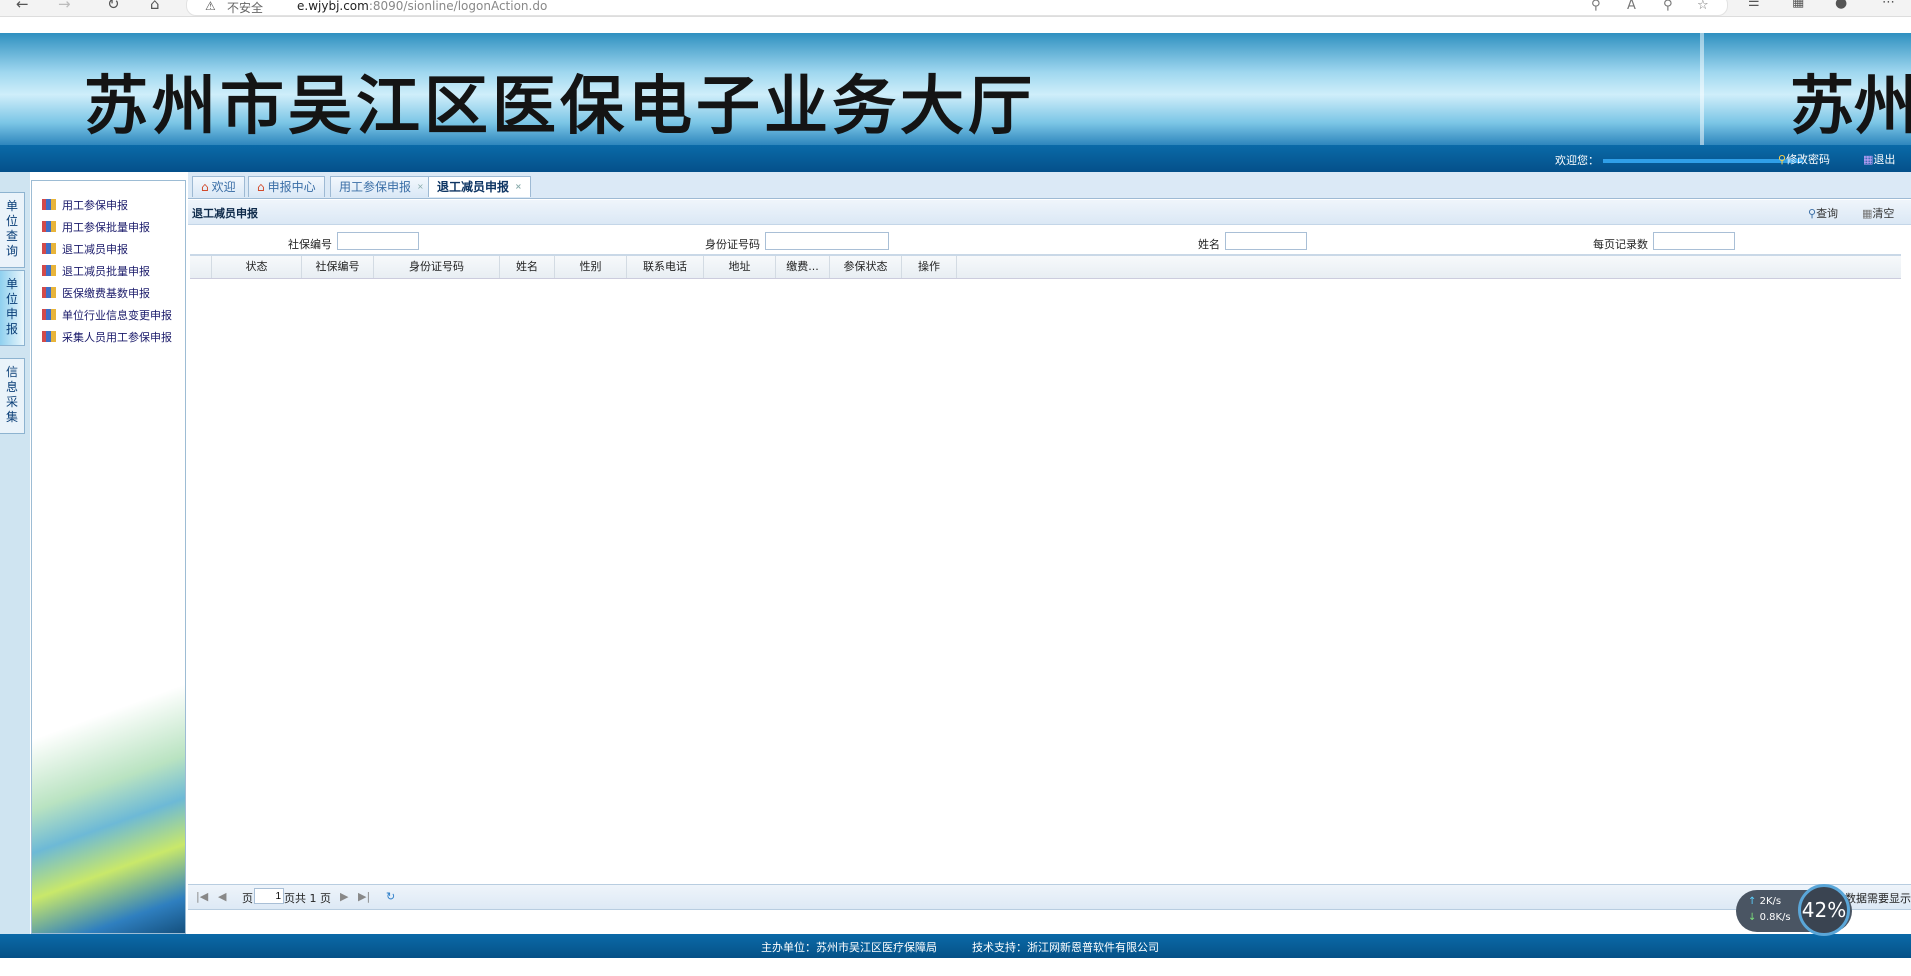 This screenshot has width=1911, height=976. I want to click on category-tab-info-collect: 信息采集, so click(12, 396).